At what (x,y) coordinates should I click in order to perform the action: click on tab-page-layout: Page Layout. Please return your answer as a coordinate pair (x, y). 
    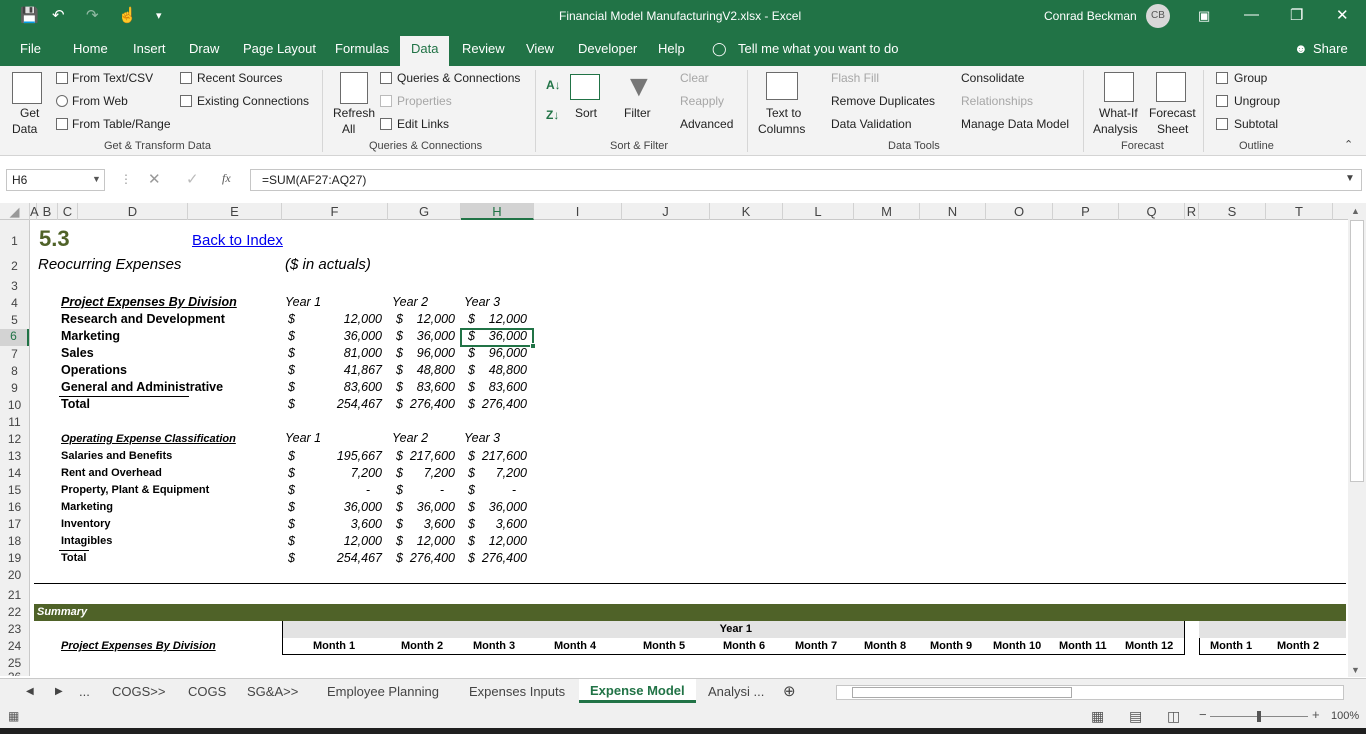
    Looking at the image, I should click on (279, 48).